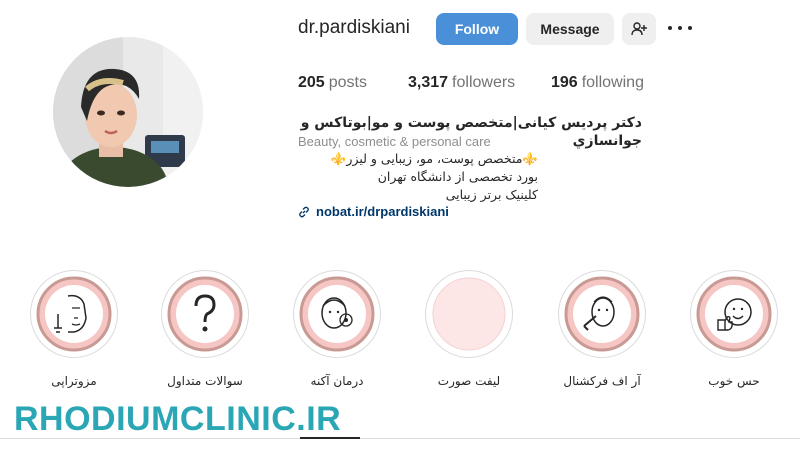 The width and height of the screenshot is (800, 450). Describe the element at coordinates (178, 419) in the screenshot. I see `watermark: RHODIUMCLINIC.IR` at that location.